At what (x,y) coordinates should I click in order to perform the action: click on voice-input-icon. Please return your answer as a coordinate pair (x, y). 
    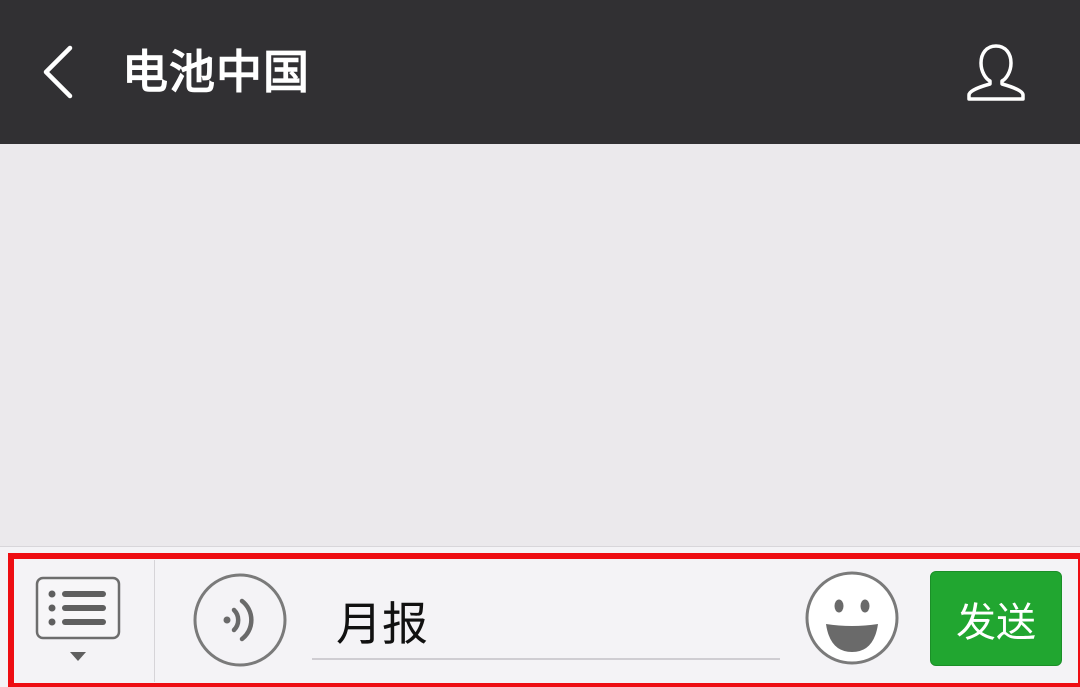
    Looking at the image, I should click on (240, 620).